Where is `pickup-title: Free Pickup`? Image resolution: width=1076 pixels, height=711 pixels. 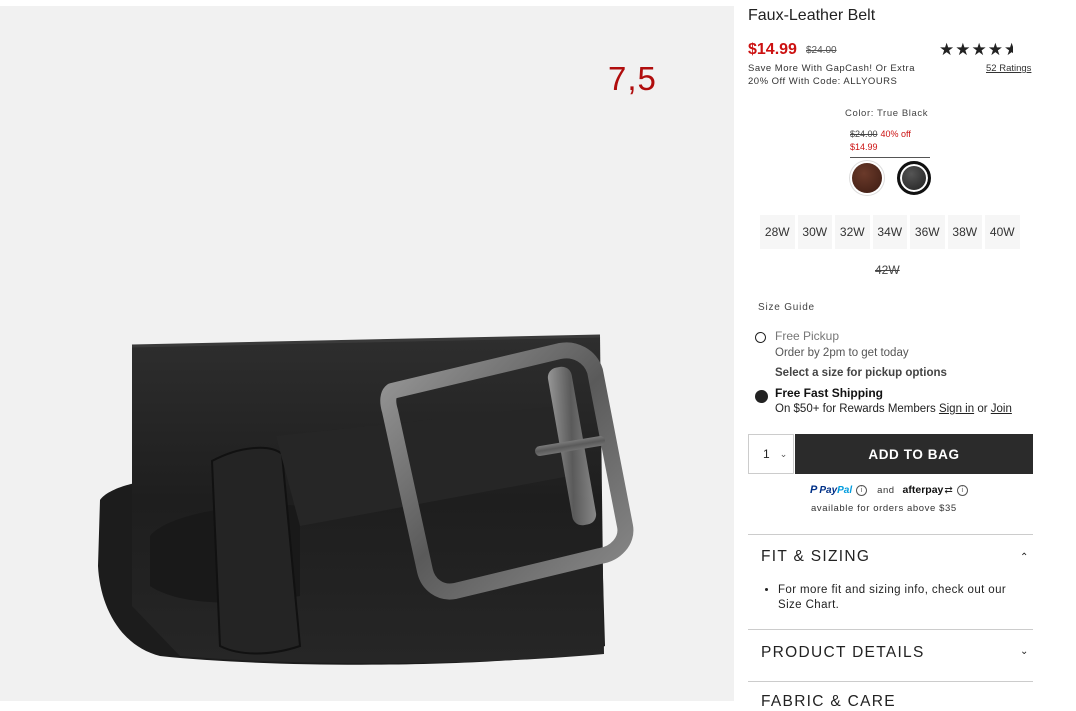 pickup-title: Free Pickup is located at coordinates (807, 336).